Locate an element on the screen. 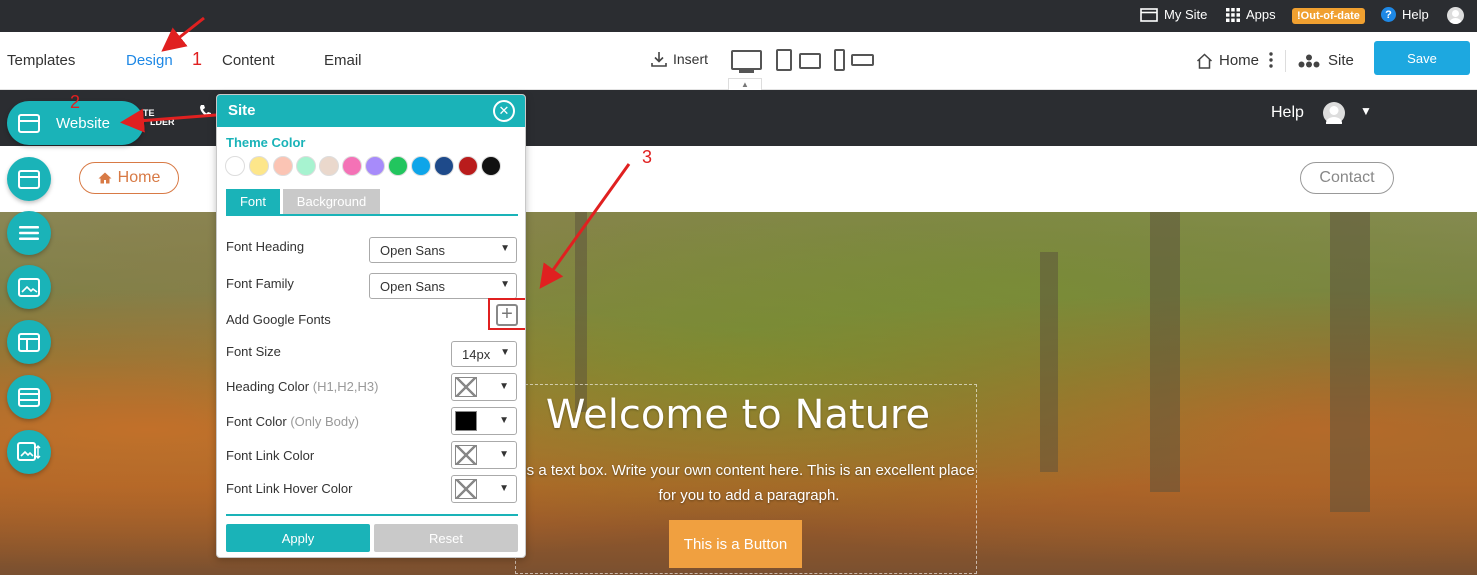 This screenshot has width=1477, height=575. phone-portrait-icon is located at coordinates (839, 60).